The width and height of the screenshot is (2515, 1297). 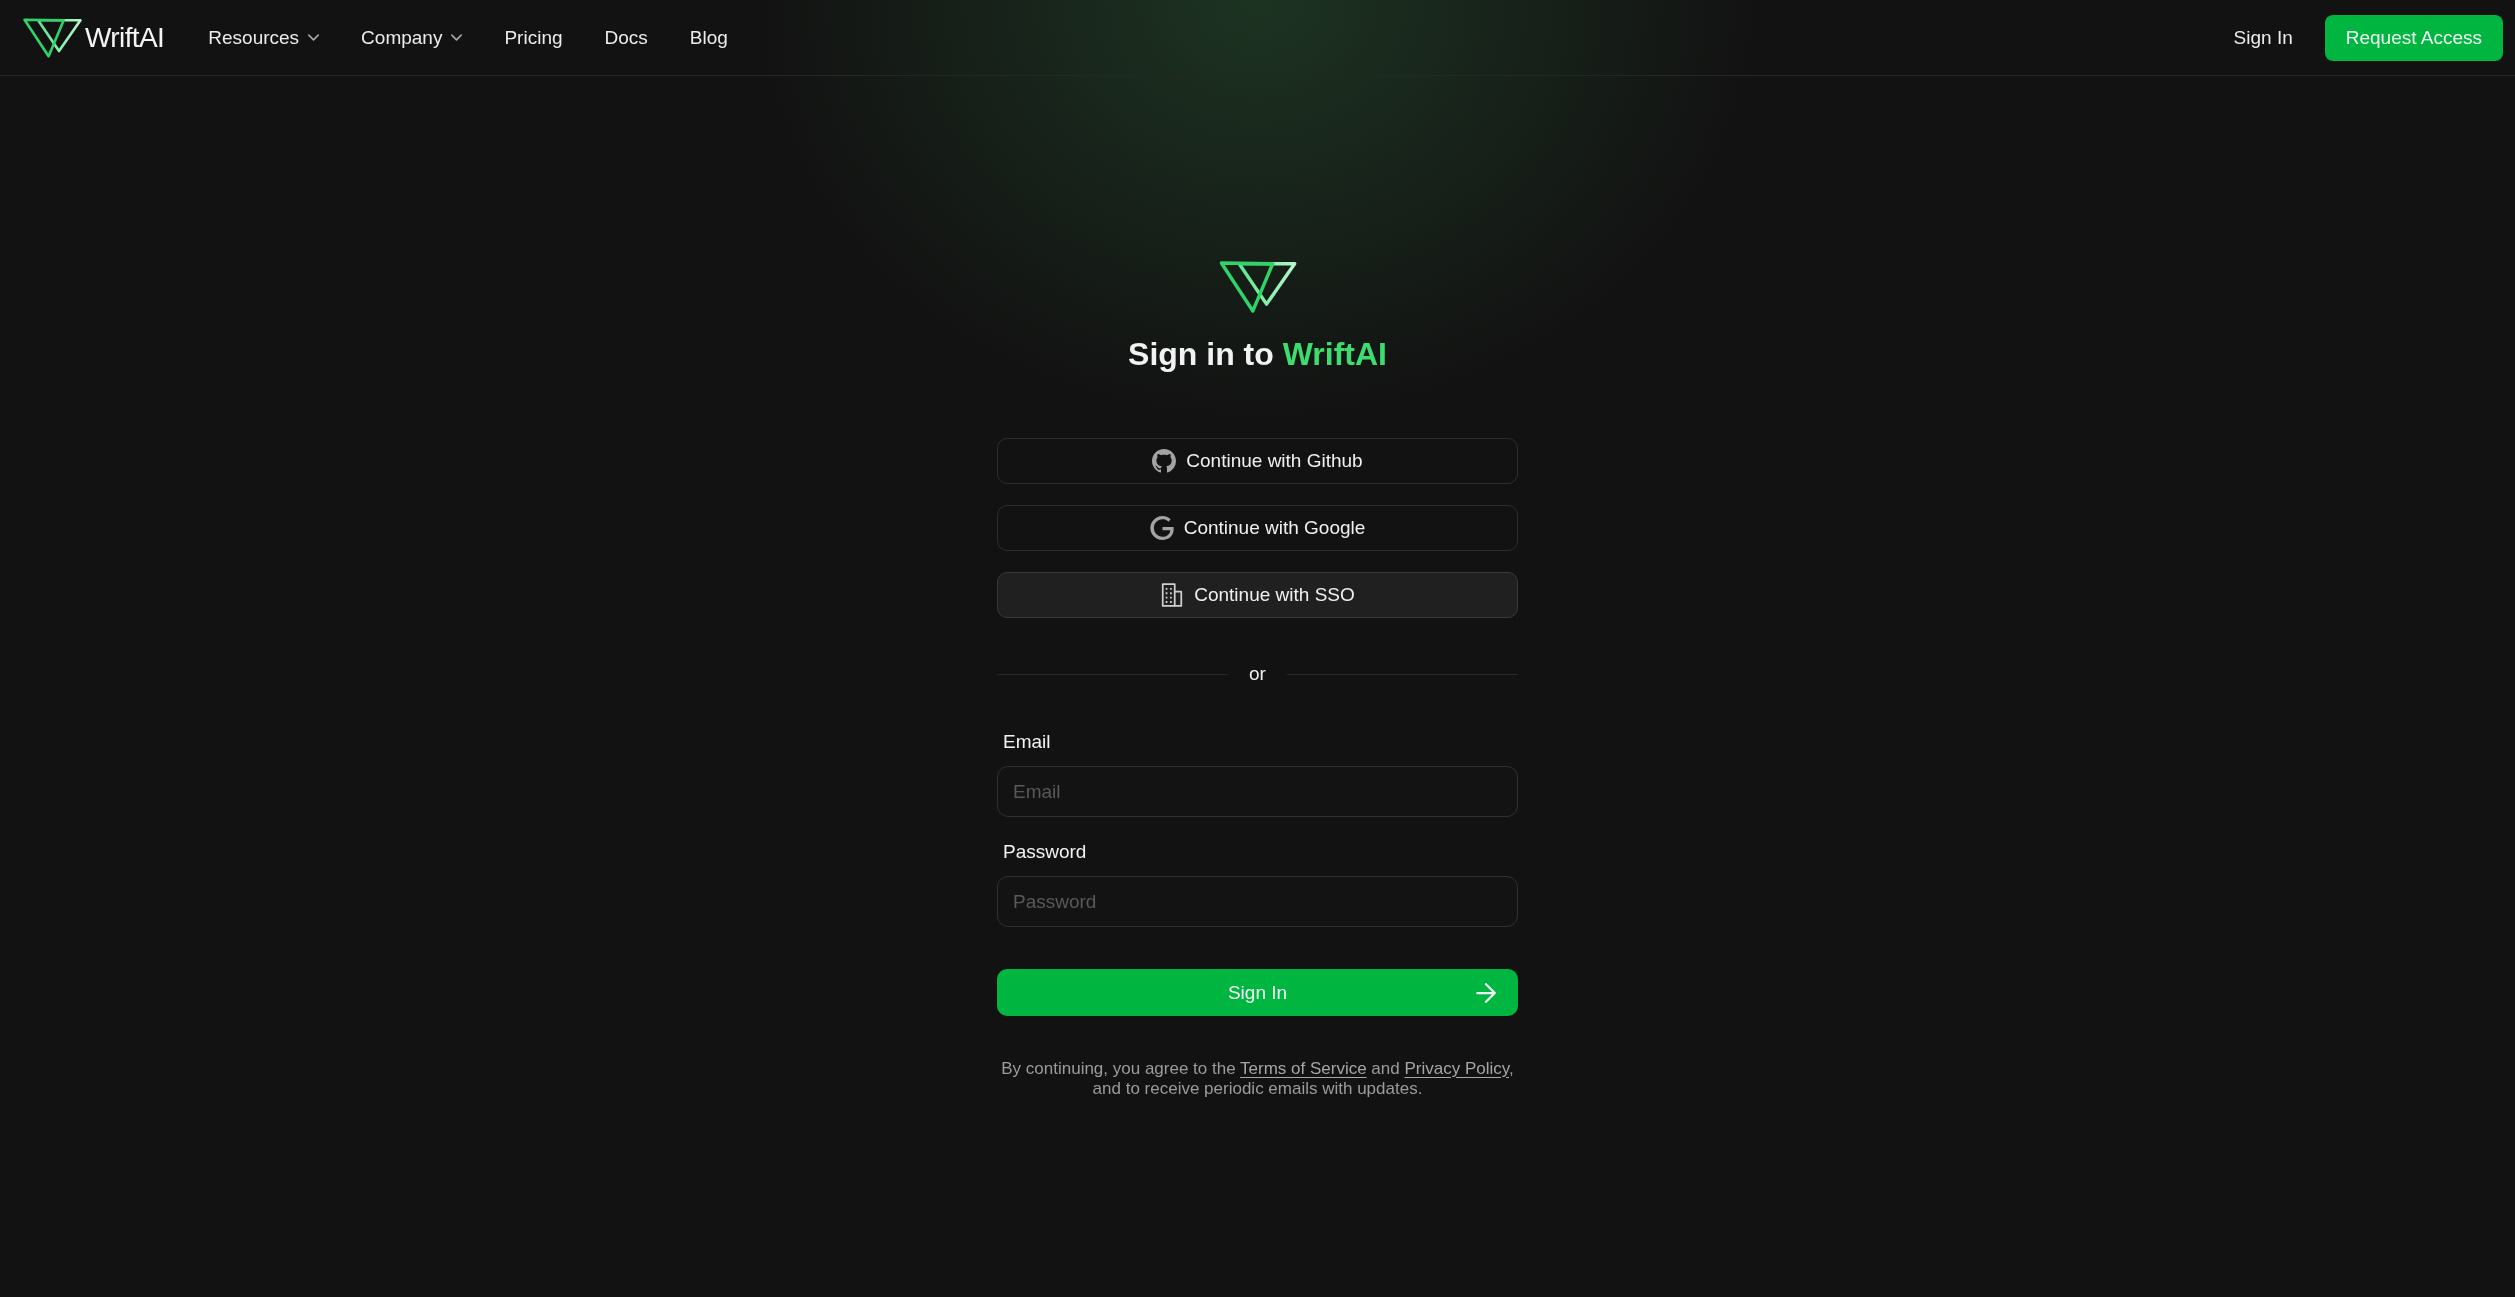 I want to click on terms-link: Privacy Policy, so click(x=1456, y=1068).